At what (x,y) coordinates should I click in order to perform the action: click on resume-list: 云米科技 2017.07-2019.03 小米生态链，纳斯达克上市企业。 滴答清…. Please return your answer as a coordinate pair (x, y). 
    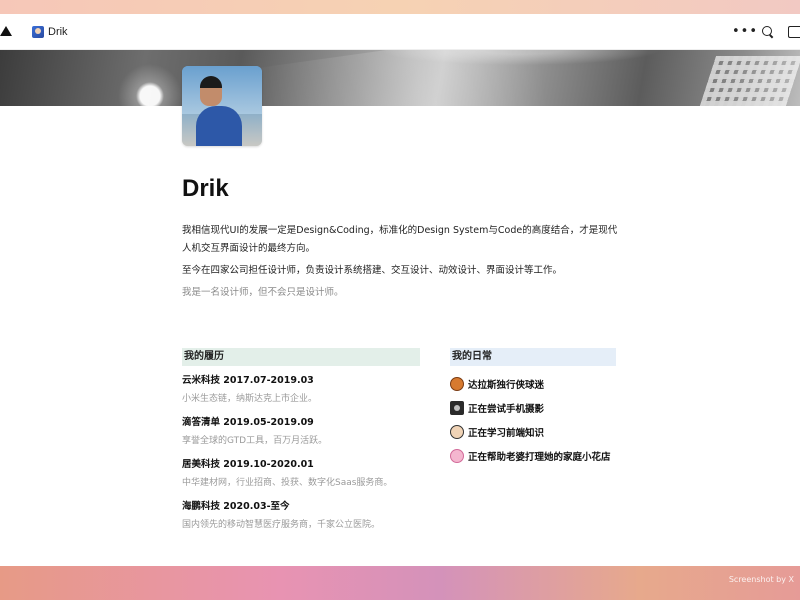
    Looking at the image, I should click on (301, 453).